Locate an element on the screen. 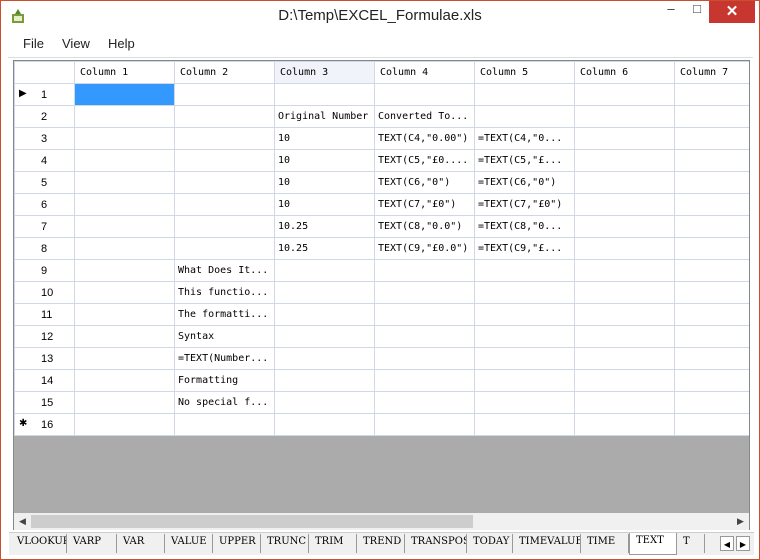  scroll-left-arrow-icon: ◀ is located at coordinates (22, 521).